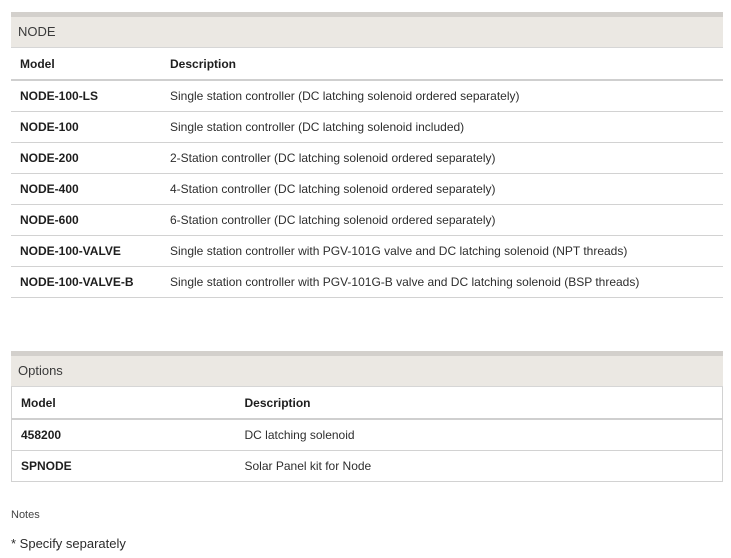 The width and height of the screenshot is (731, 558). I want to click on model-cell: 458200, so click(123, 435).